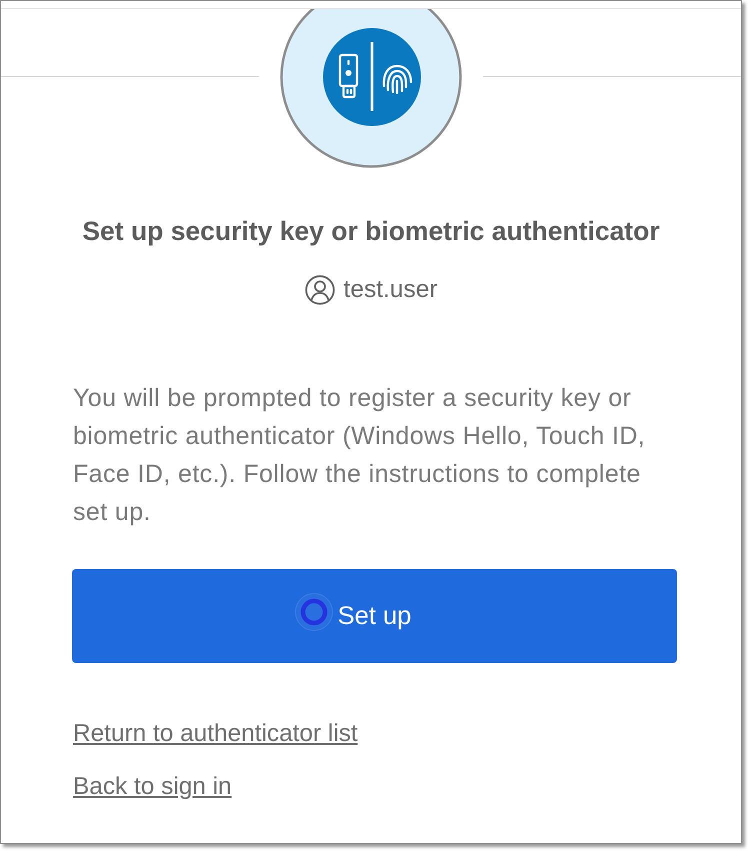 The image size is (752, 852). I want to click on text-link: Return to authenticator list, so click(215, 734).